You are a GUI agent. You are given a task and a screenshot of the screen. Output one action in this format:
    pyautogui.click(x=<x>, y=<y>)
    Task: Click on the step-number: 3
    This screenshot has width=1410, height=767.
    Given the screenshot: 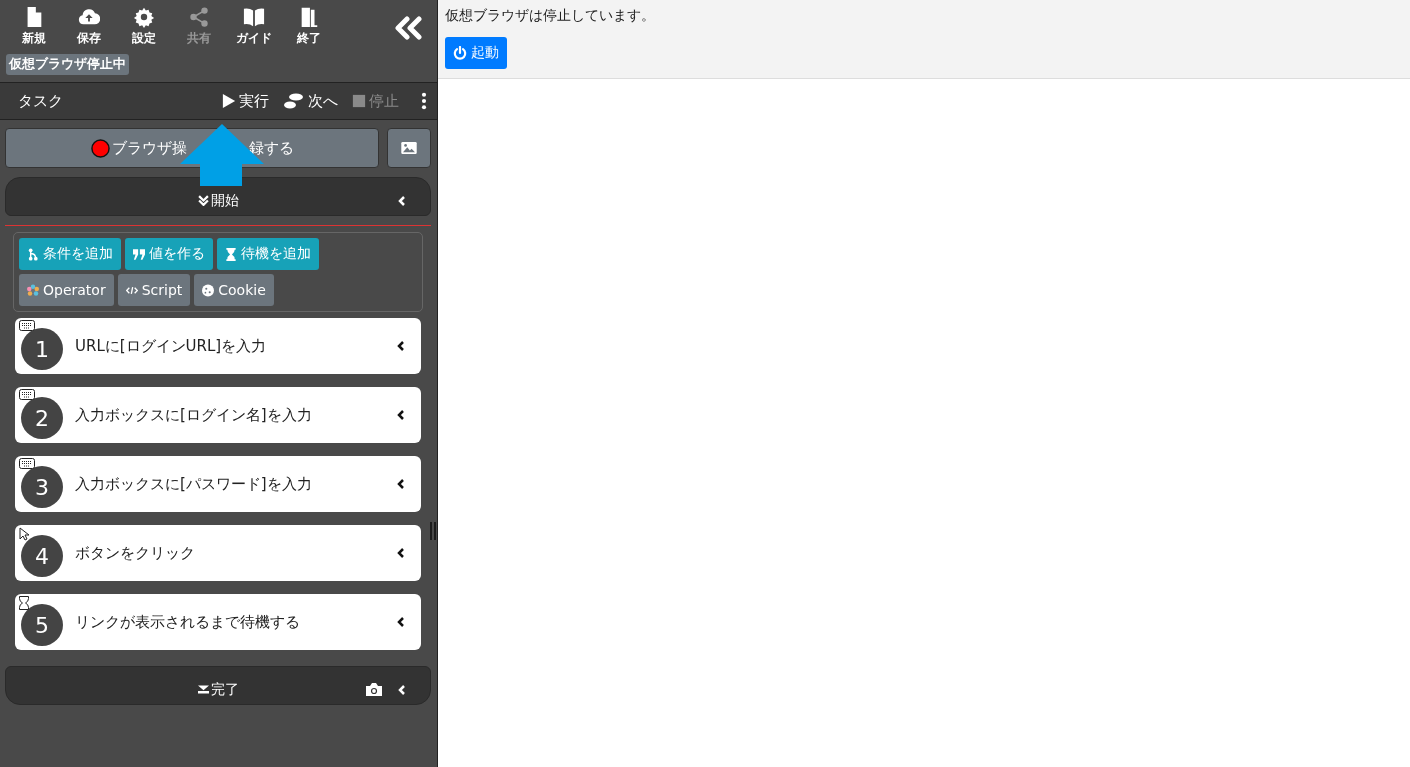 What is the action you would take?
    pyautogui.click(x=42, y=487)
    